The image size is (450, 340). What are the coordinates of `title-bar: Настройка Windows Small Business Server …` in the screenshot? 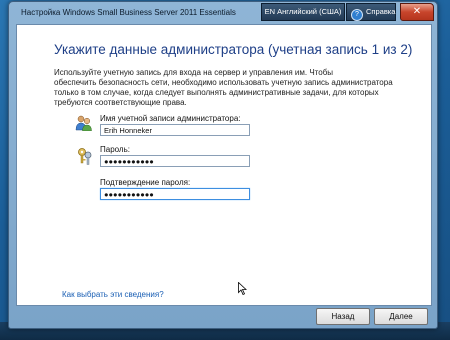 It's located at (223, 13).